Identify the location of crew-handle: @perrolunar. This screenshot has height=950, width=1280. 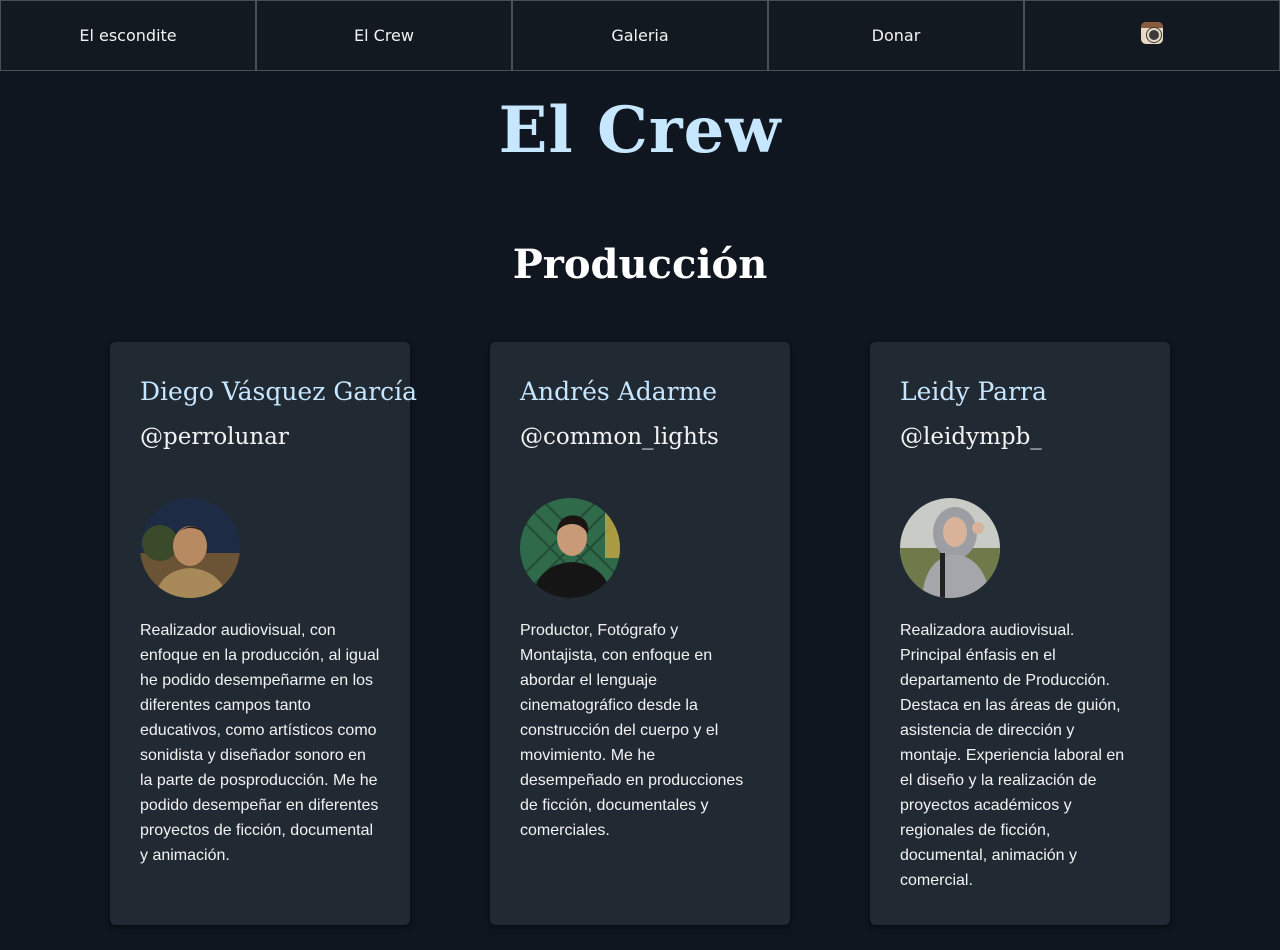
(214, 437).